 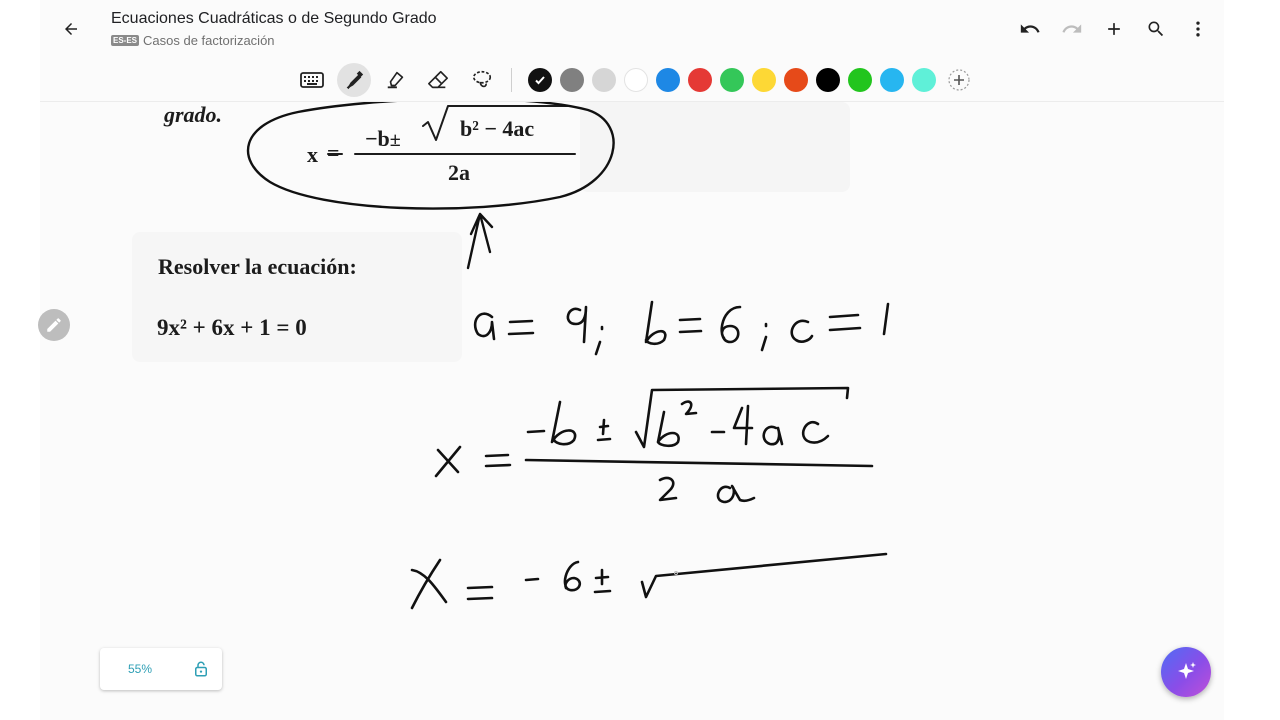 I want to click on add-button, so click(x=1114, y=29).